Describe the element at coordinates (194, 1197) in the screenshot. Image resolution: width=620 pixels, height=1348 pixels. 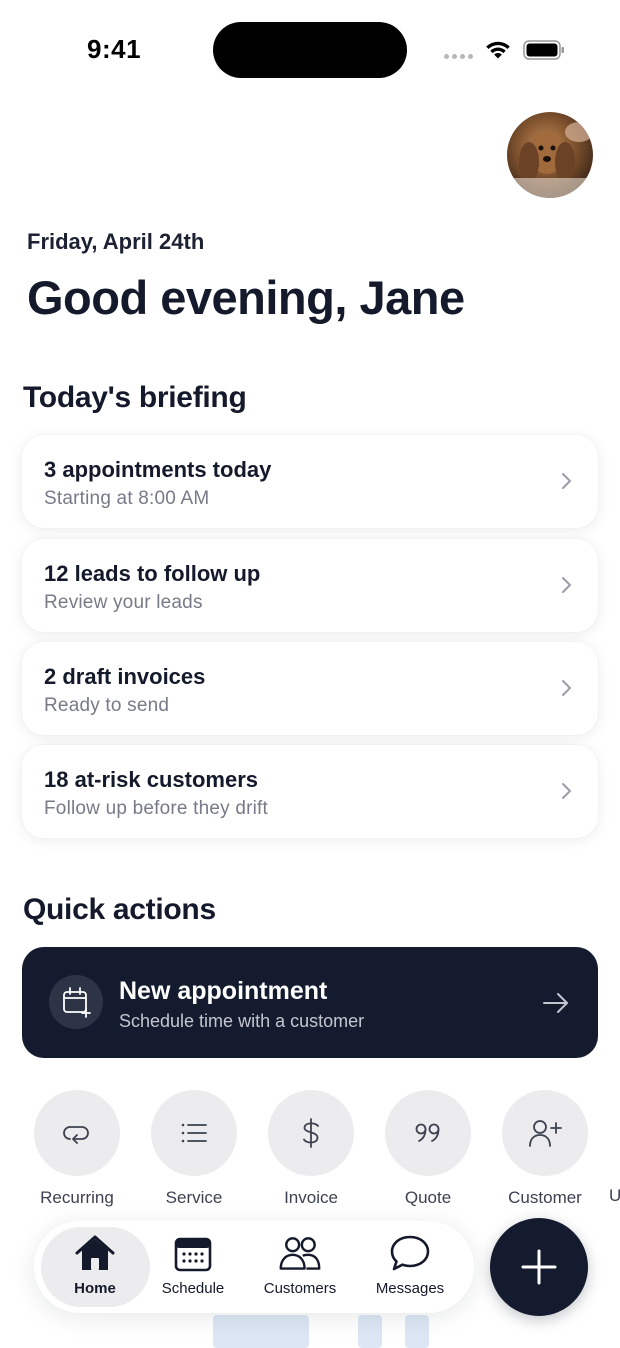
I see `quick-action-label: Service` at that location.